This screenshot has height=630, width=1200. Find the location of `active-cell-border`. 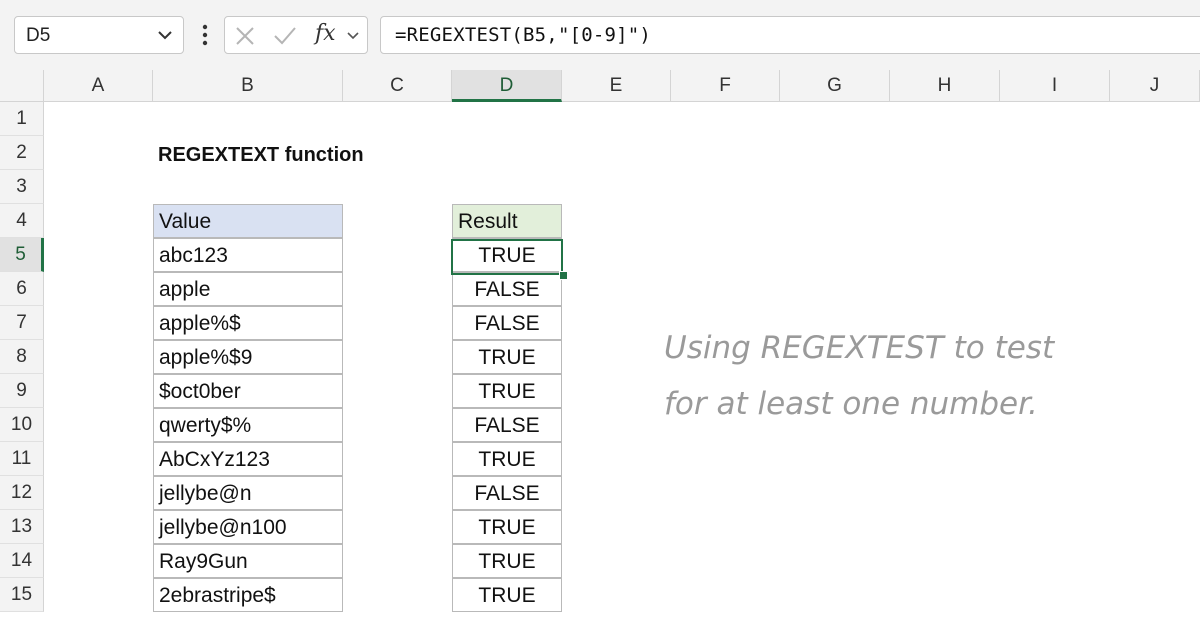

active-cell-border is located at coordinates (507, 257).